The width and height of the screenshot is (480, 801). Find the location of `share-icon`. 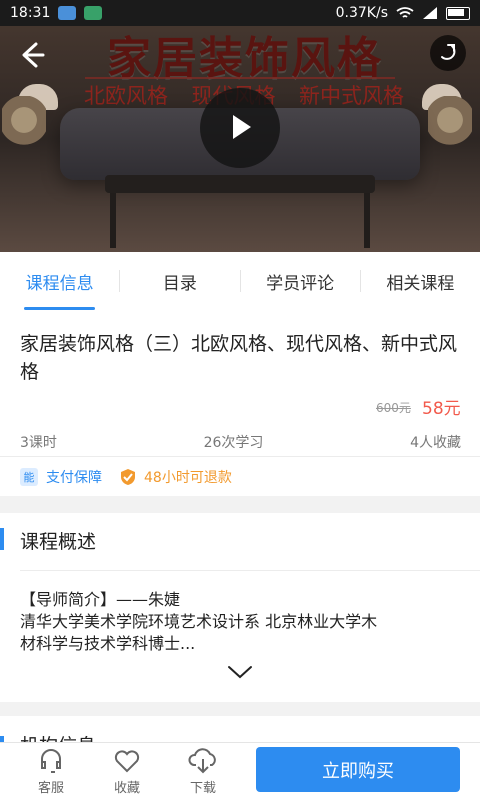

share-icon is located at coordinates (448, 52).